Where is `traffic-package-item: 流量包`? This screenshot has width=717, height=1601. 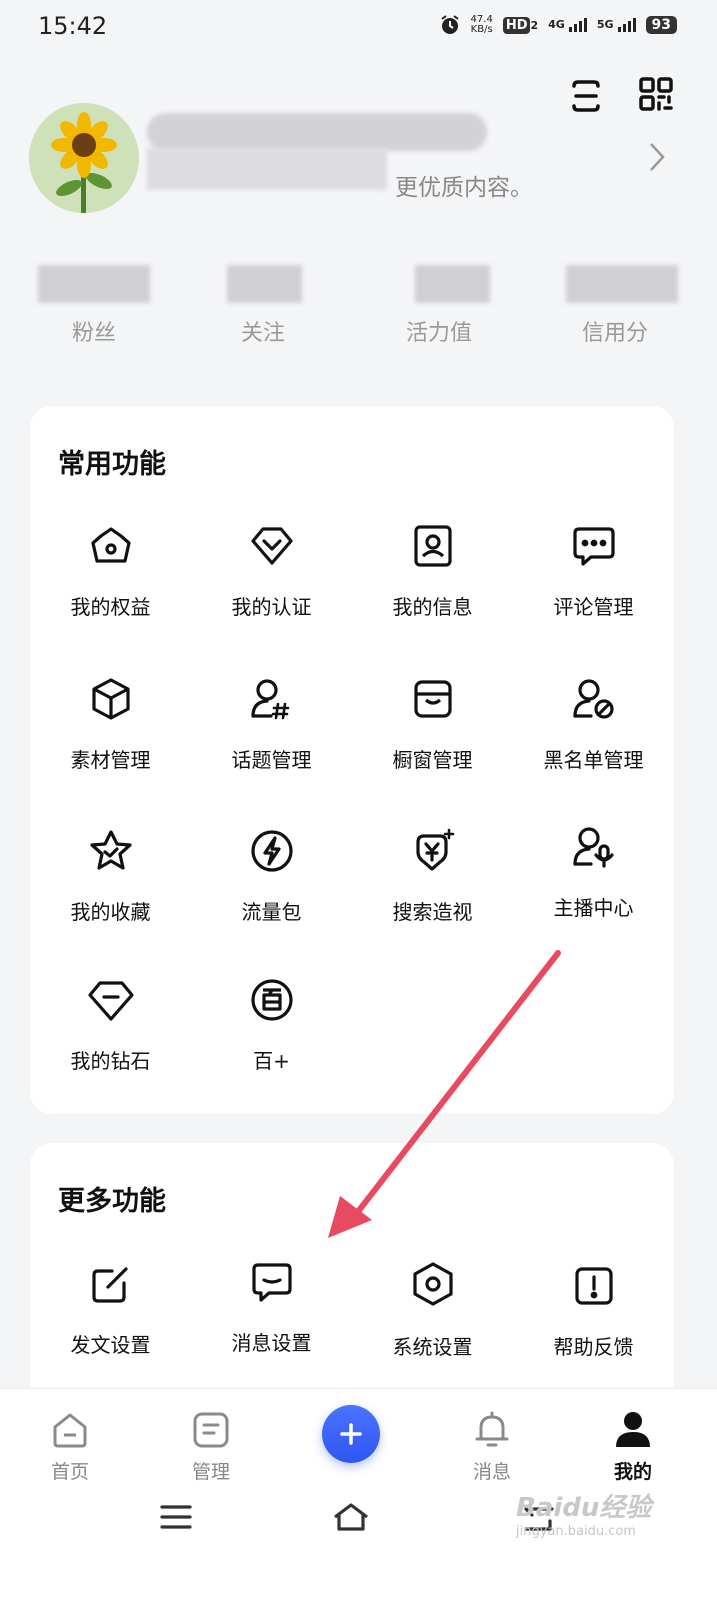
traffic-package-item: 流量包 is located at coordinates (271, 876).